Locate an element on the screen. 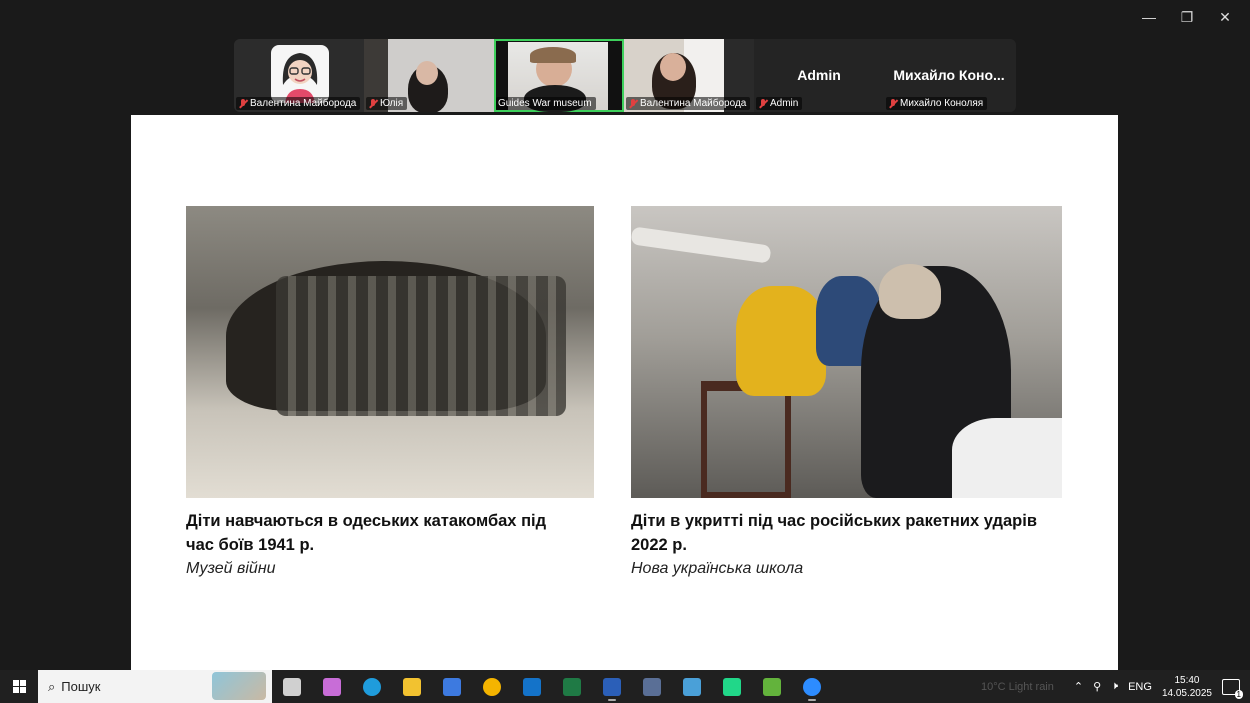 The image size is (1250, 703). taskbar-store is located at coordinates (452, 686).